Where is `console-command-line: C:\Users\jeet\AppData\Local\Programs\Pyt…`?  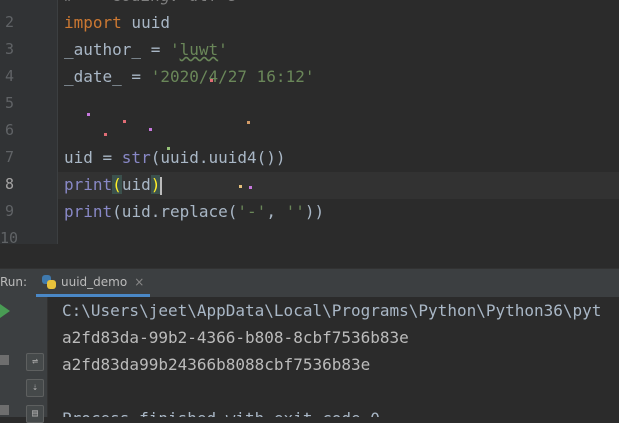 console-command-line: C:\Users\jeet\AppData\Local\Programs\Pyt… is located at coordinates (332, 310).